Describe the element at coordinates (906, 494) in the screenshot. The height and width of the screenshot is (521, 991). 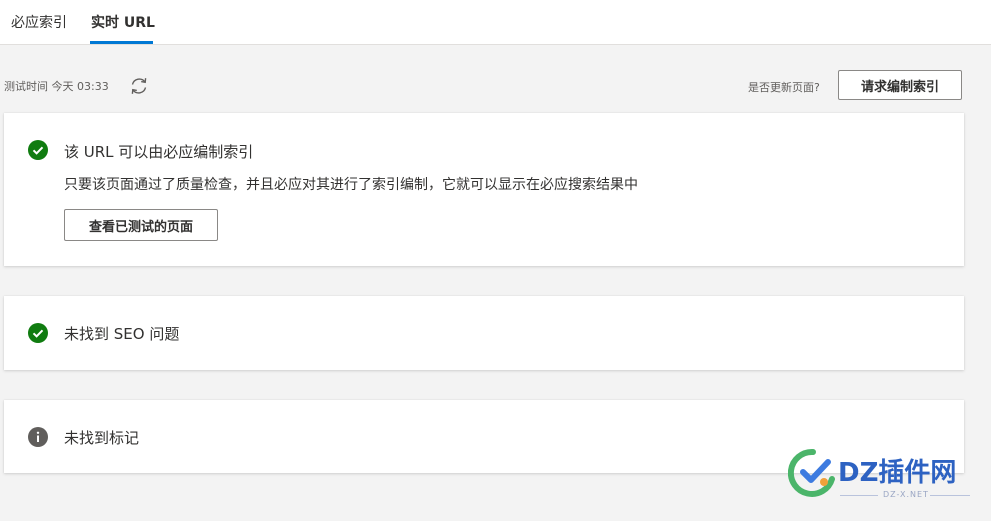
I see `watermark-domain: DZ-X.NET` at that location.